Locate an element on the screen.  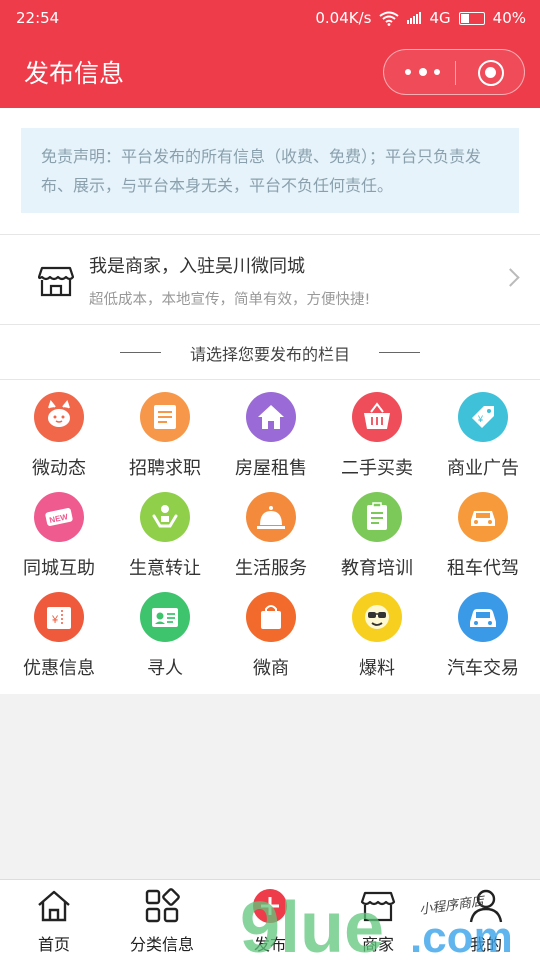
category-item: NEW 同城互助 is located at coordinates (59, 538).